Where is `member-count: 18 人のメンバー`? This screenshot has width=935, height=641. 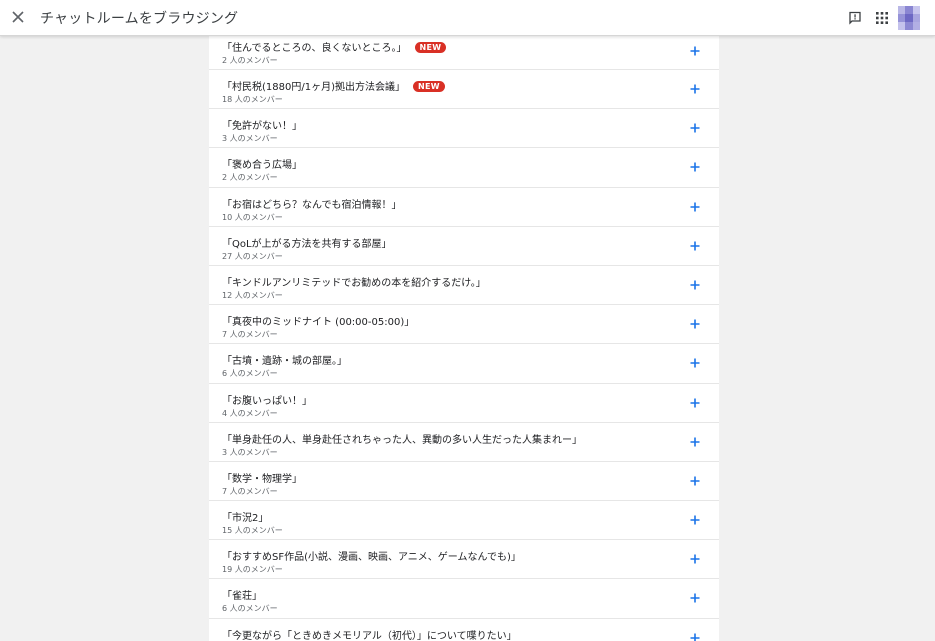
member-count: 18 人のメンバー is located at coordinates (252, 99).